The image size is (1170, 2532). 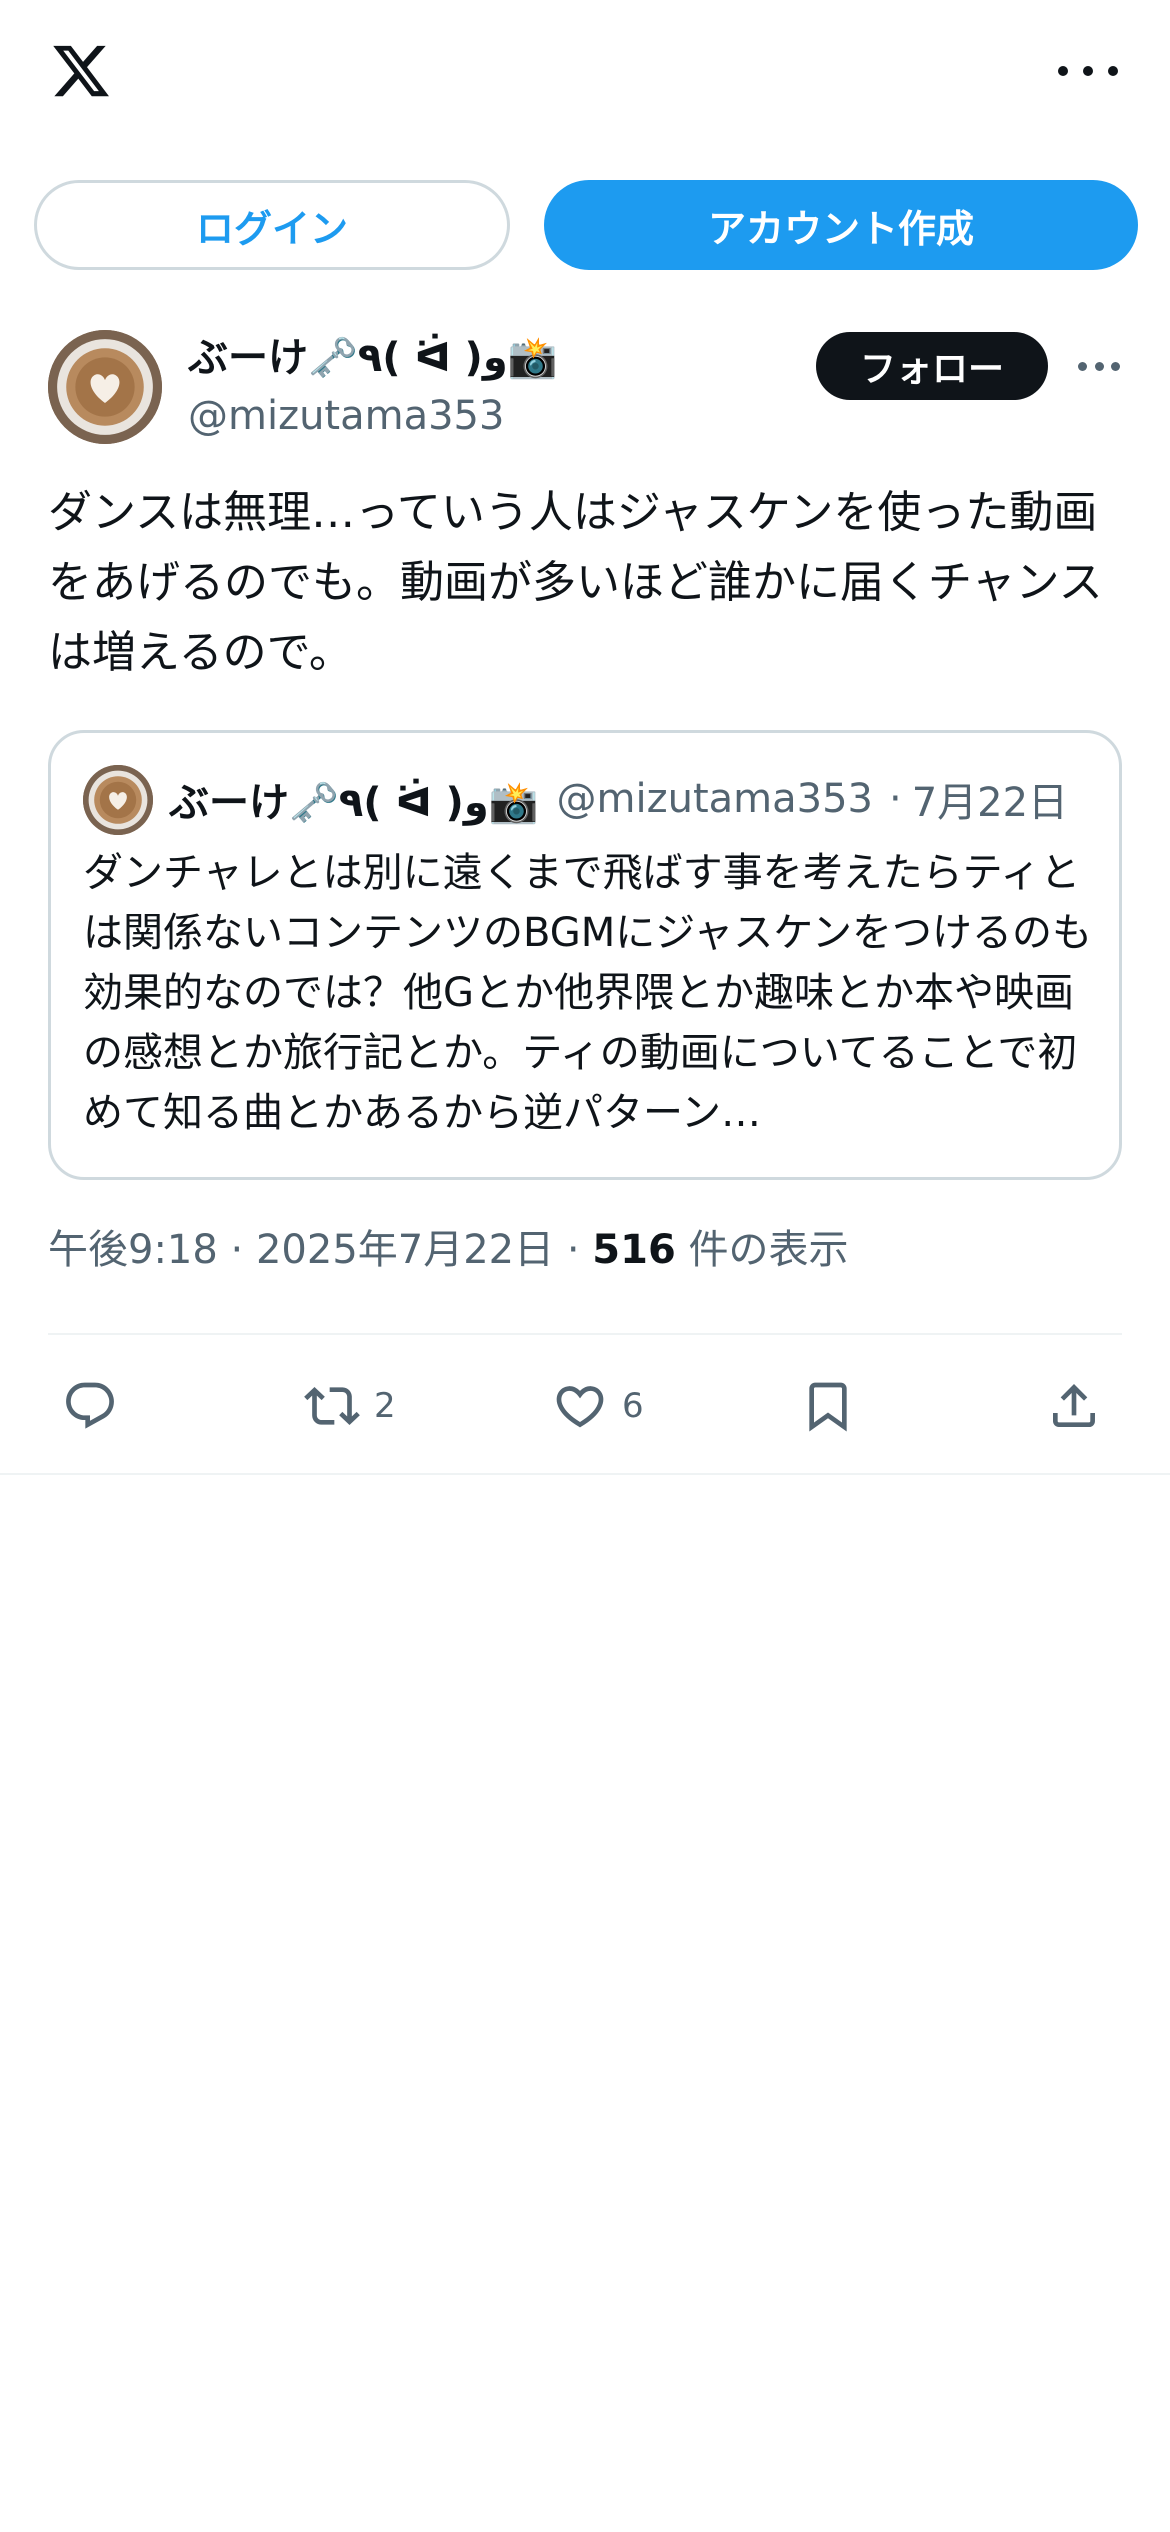 I want to click on share-button, so click(x=1074, y=1406).